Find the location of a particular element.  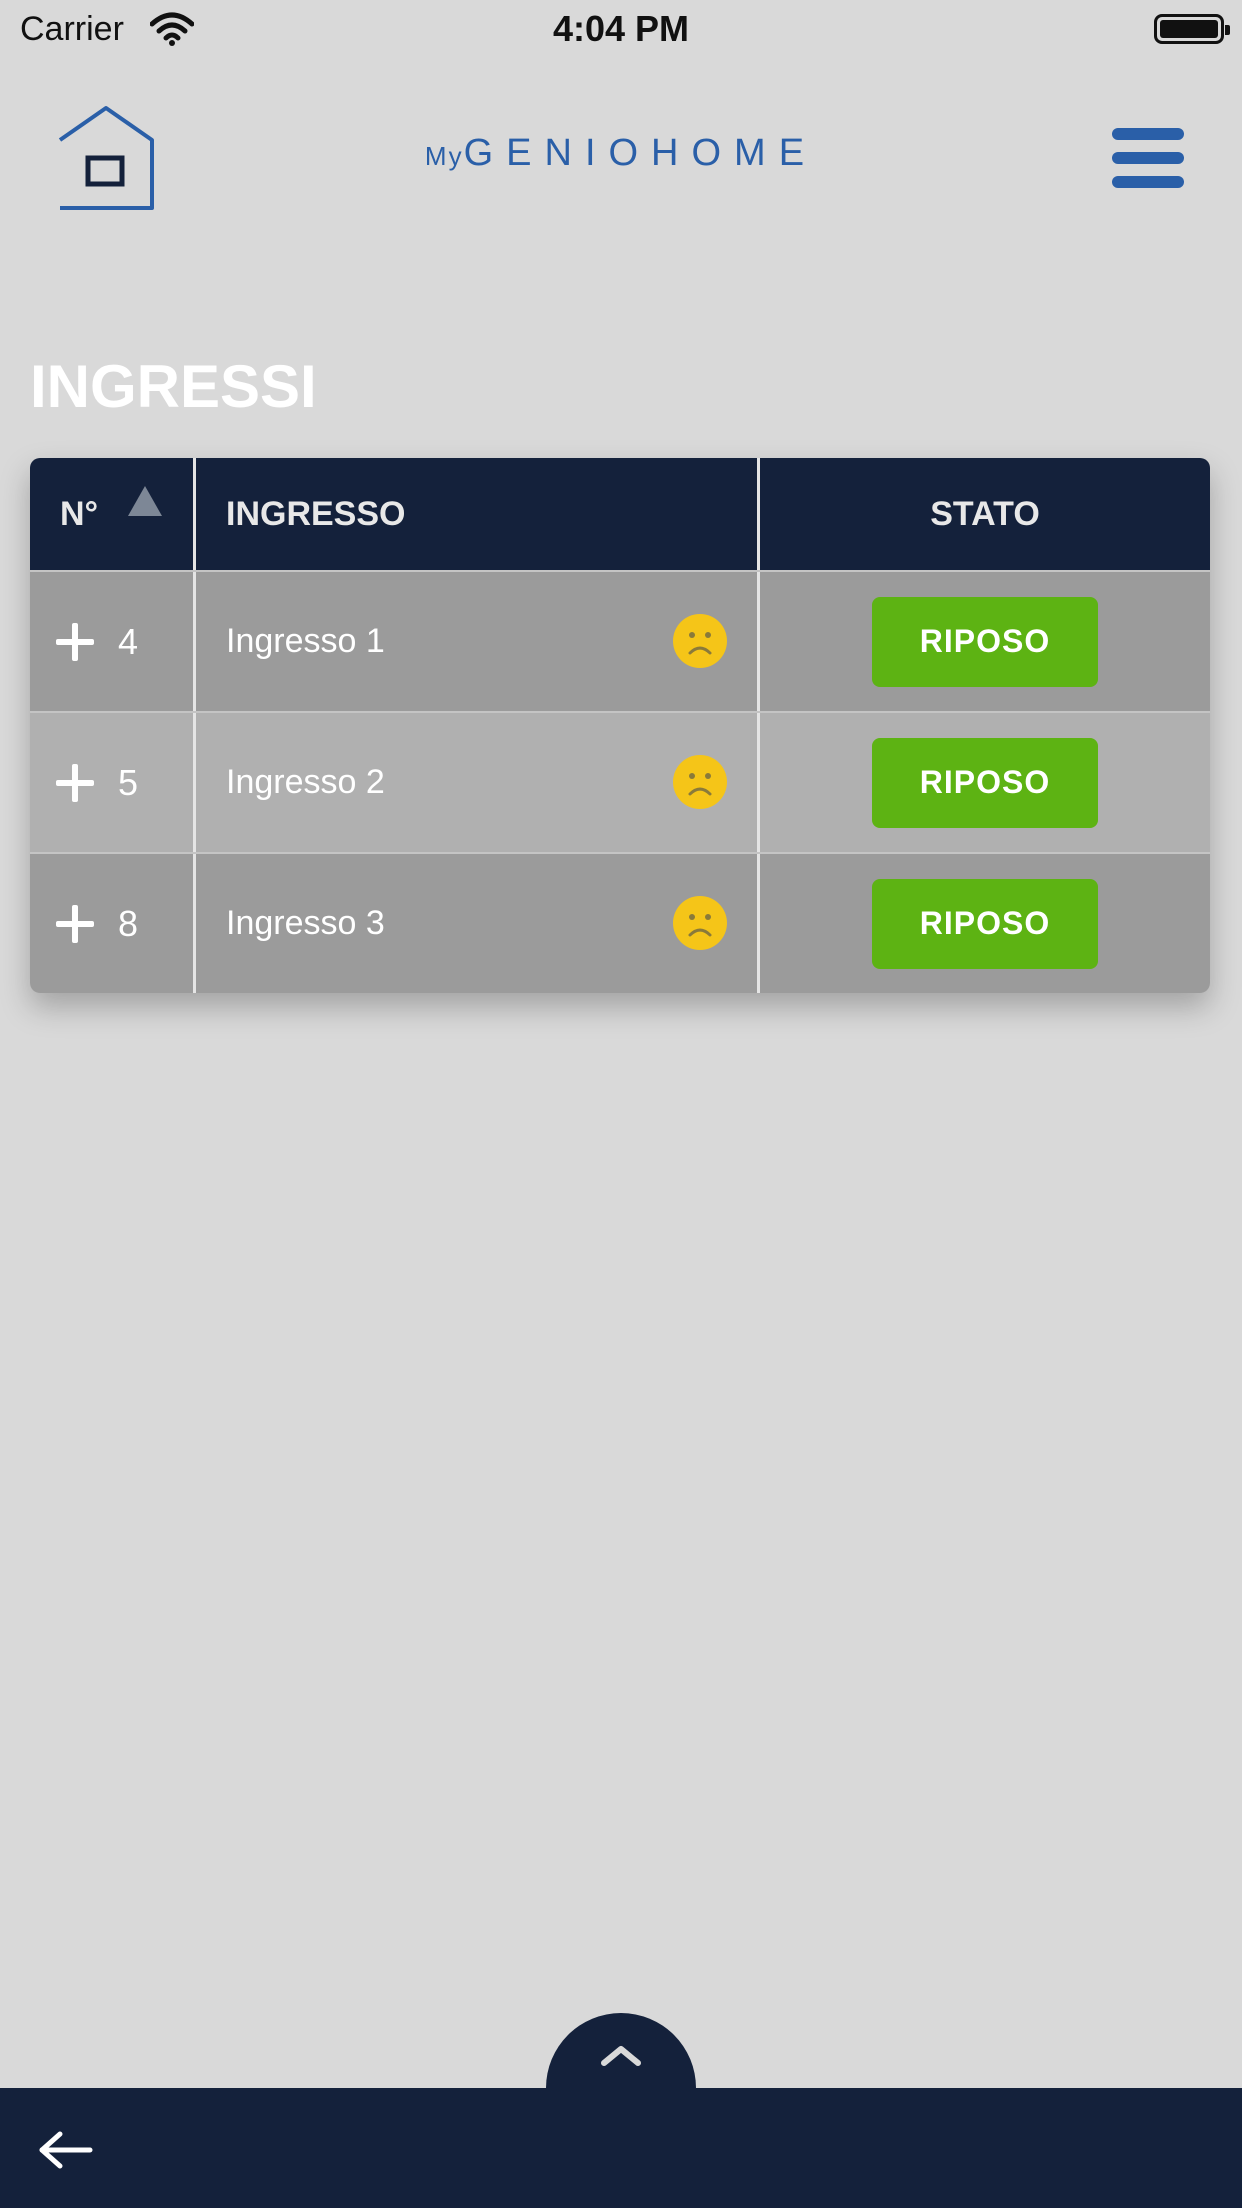

row-name-cell: Ingresso 1 is located at coordinates (478, 641).